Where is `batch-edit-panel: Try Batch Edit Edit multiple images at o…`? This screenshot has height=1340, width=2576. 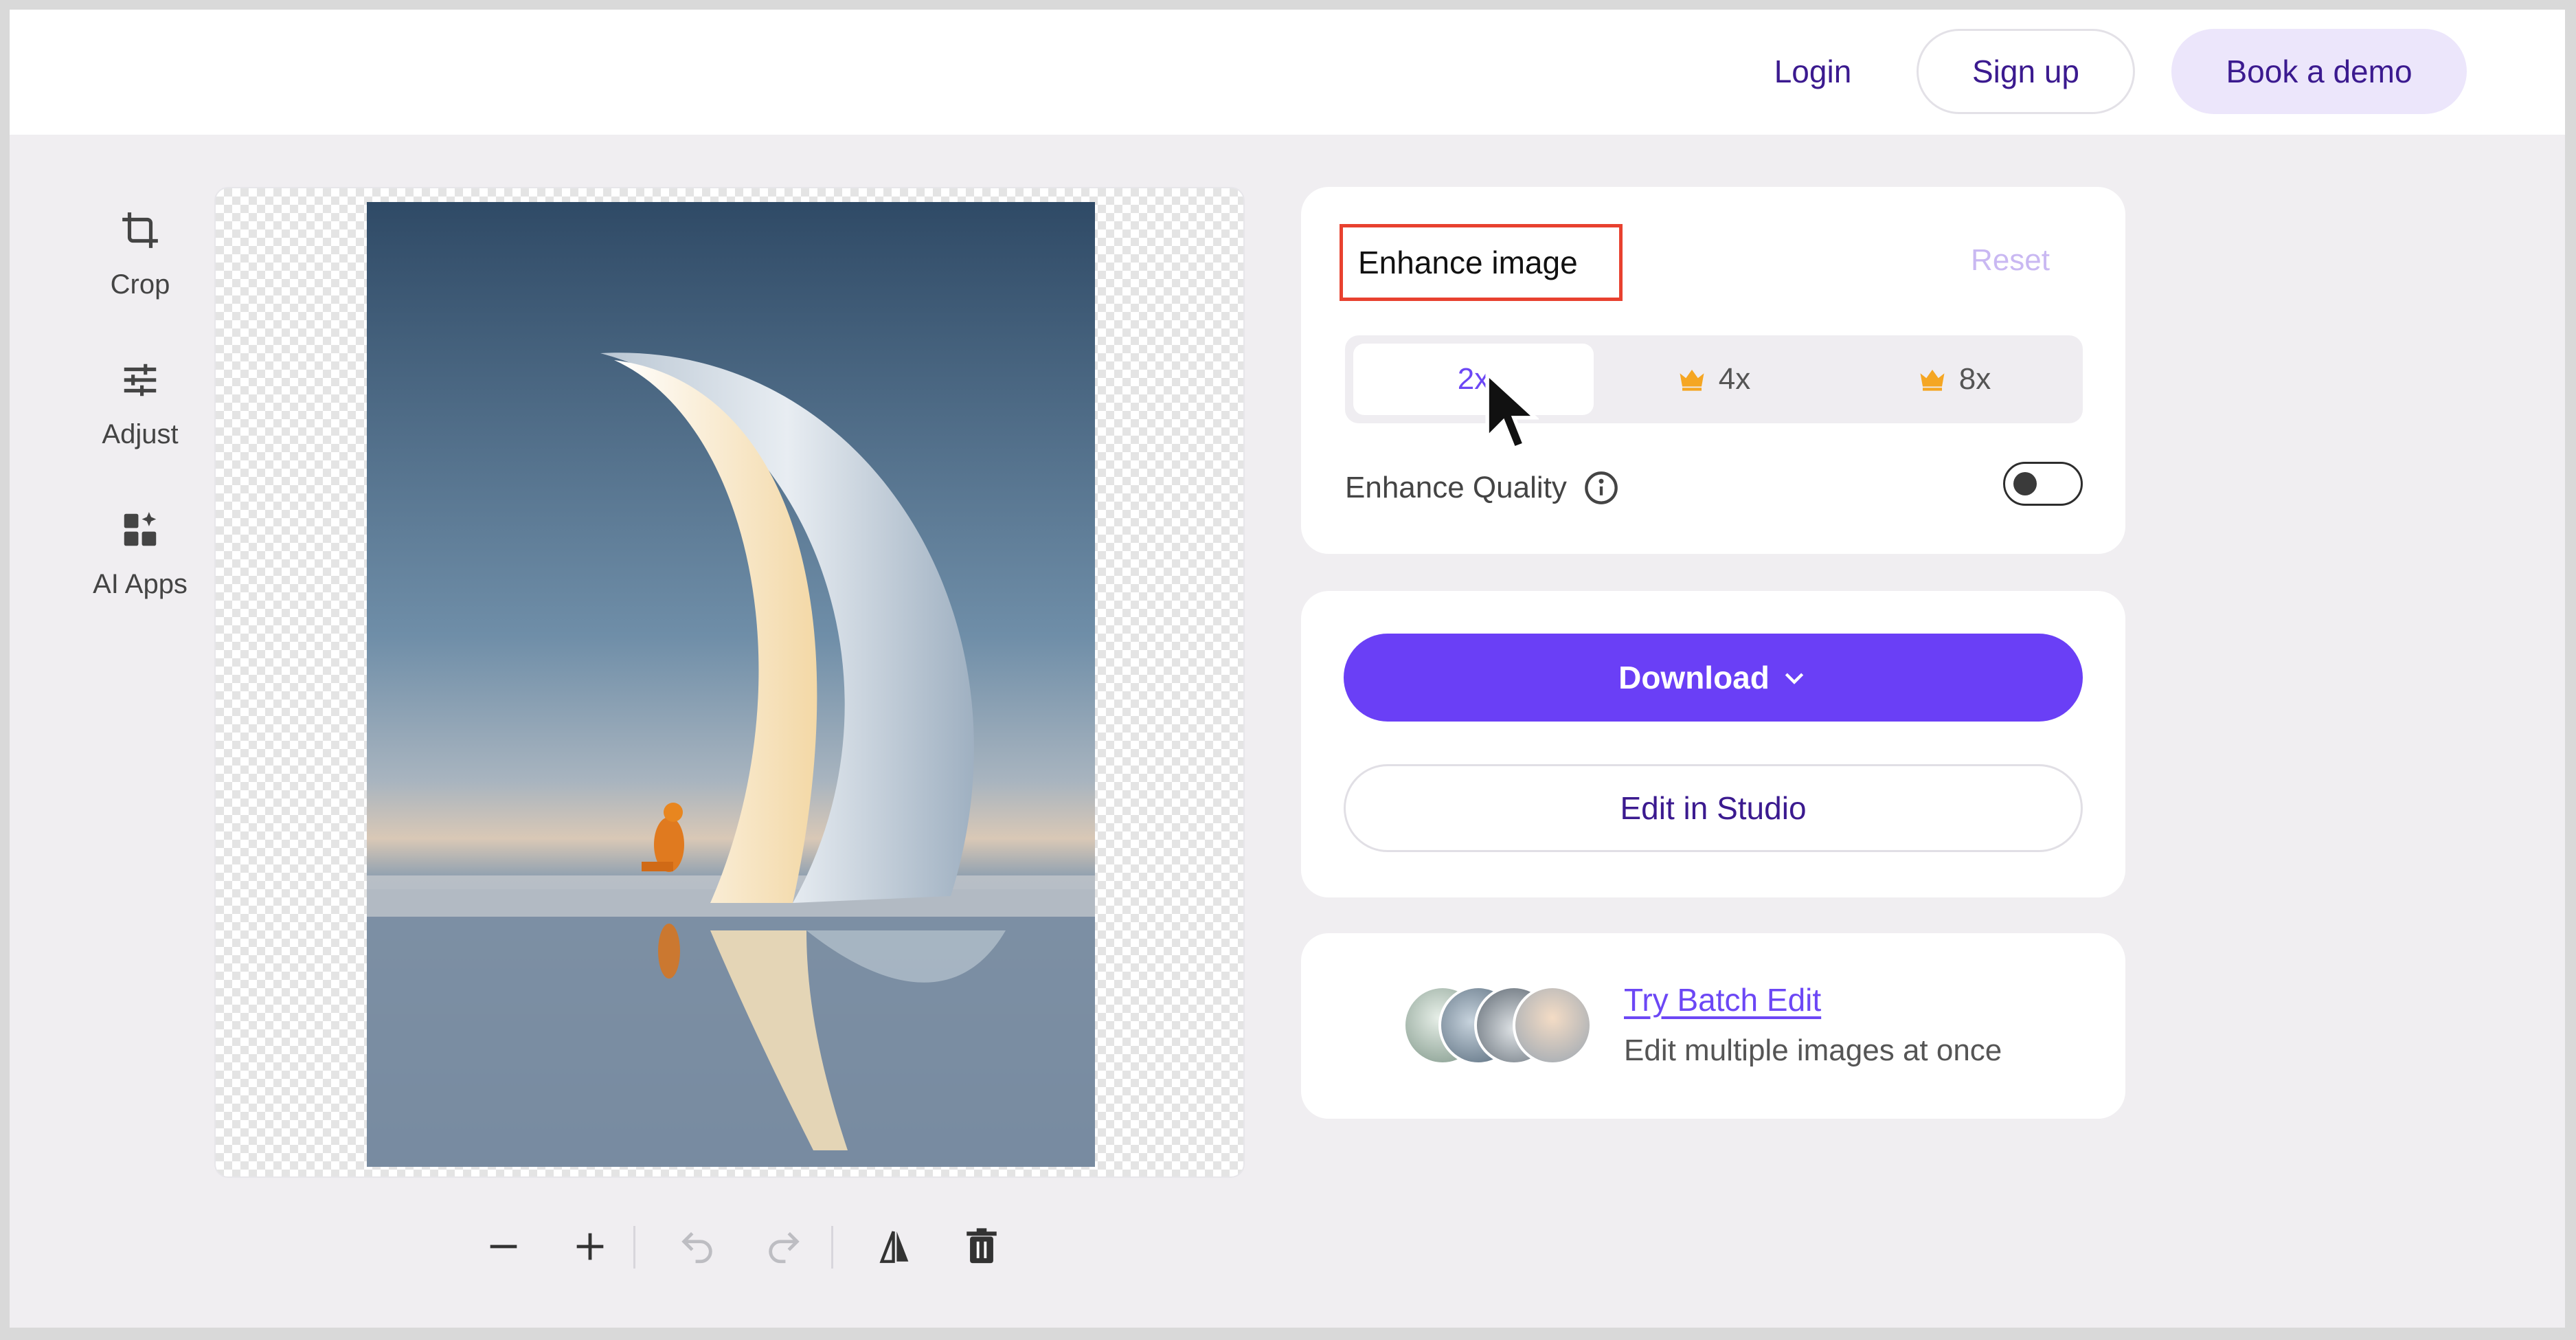 batch-edit-panel: Try Batch Edit Edit multiple images at o… is located at coordinates (1713, 1026).